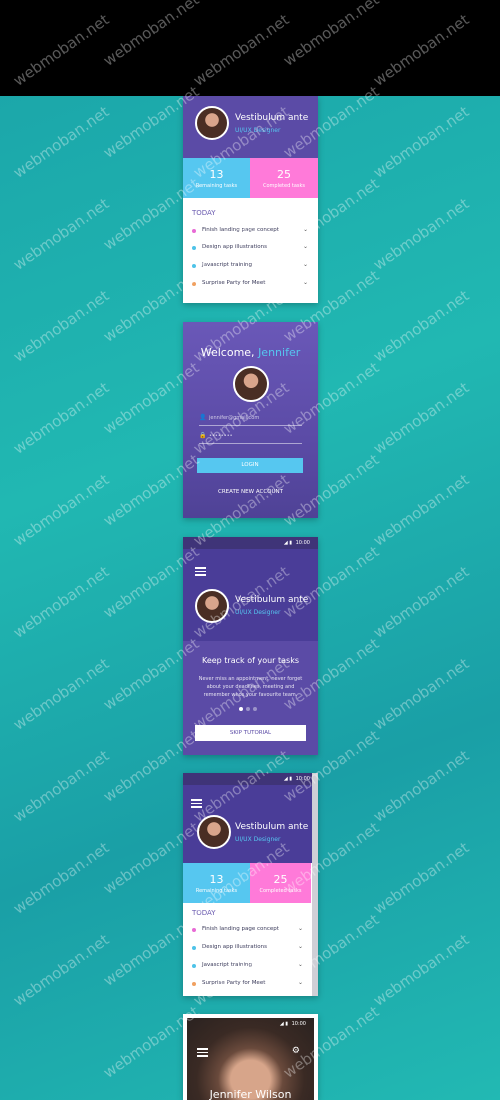  What do you see at coordinates (227, 965) in the screenshot?
I see `task-label: Javascript training` at bounding box center [227, 965].